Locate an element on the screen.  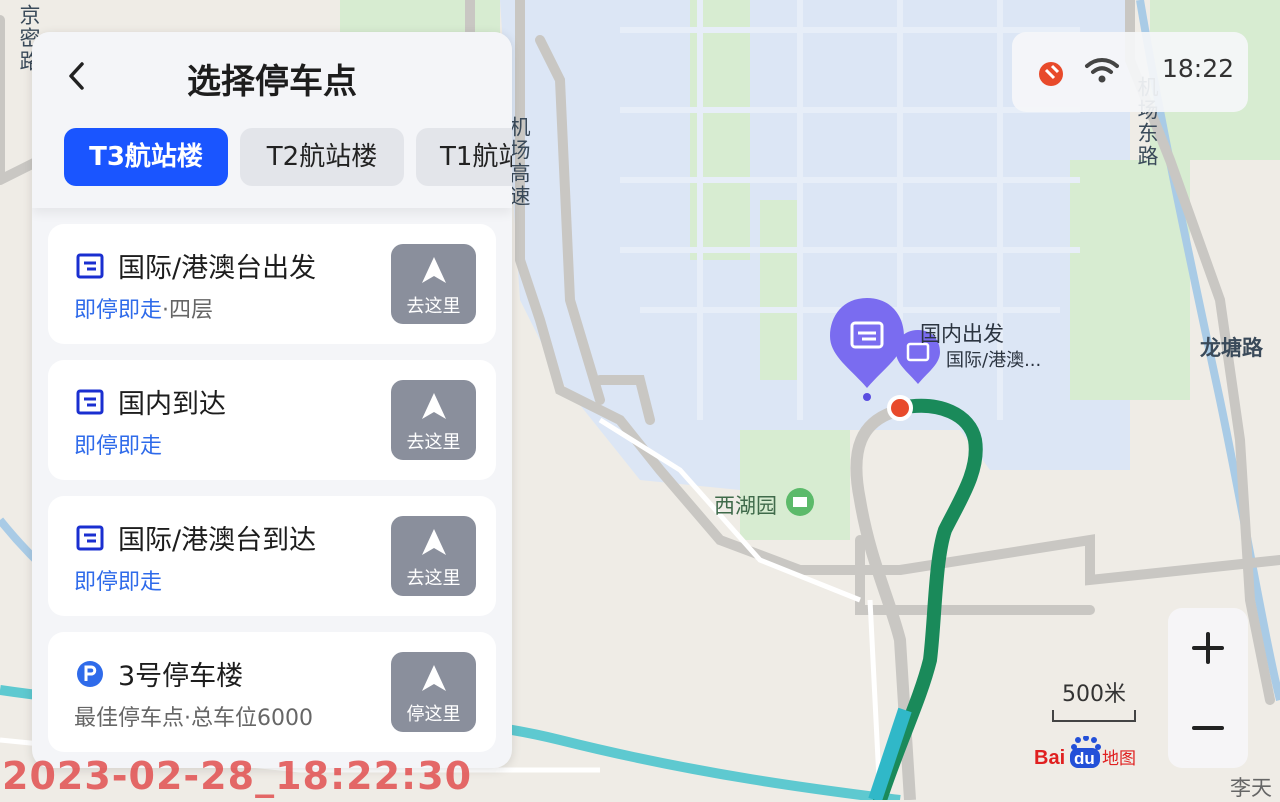
park-here-label: 停这里 is located at coordinates (433, 714).